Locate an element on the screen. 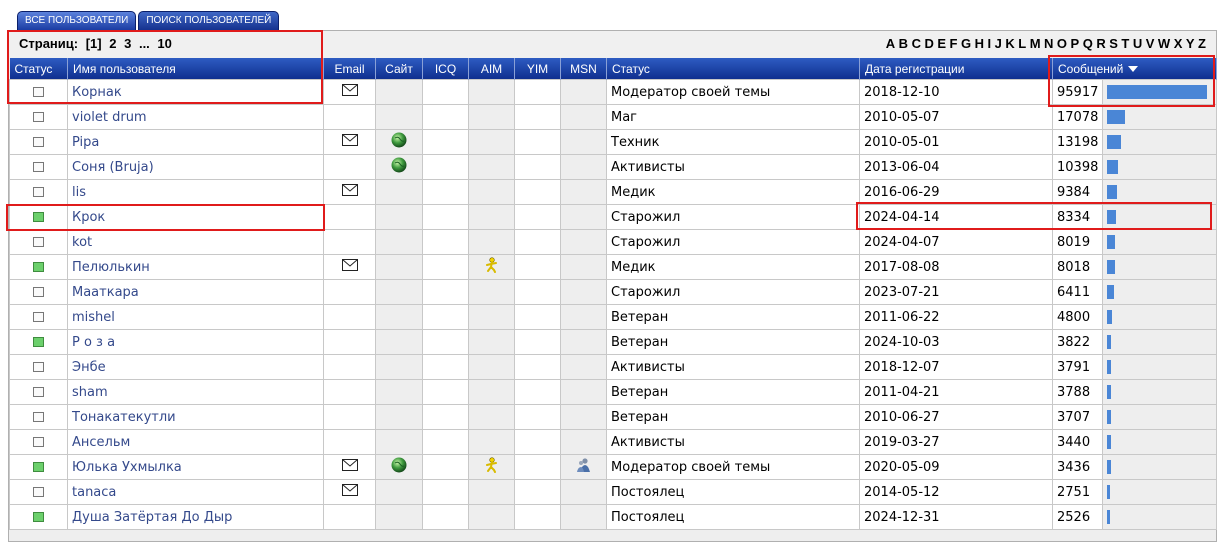  col-email: Email is located at coordinates (349, 69).